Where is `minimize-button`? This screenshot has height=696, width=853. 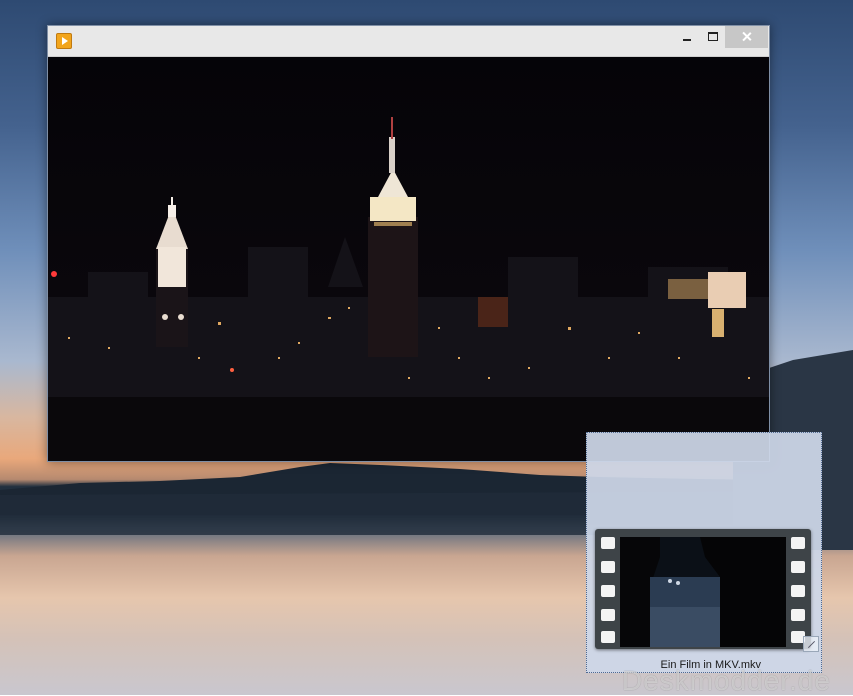 minimize-button is located at coordinates (687, 37).